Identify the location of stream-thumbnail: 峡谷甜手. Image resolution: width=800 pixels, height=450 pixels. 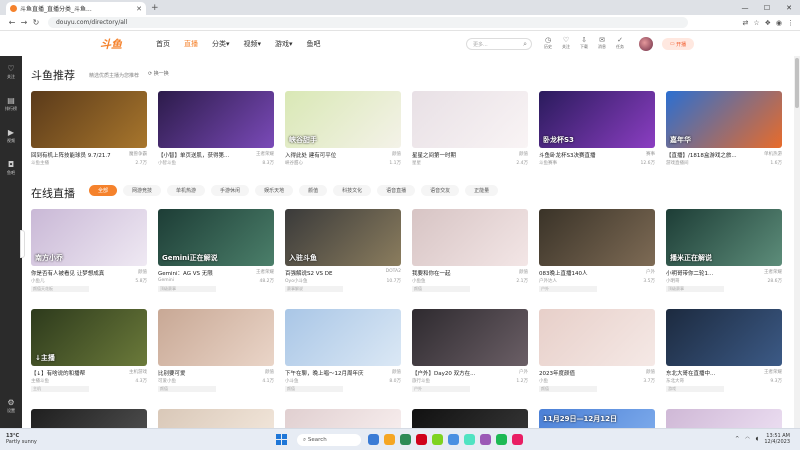
(343, 119).